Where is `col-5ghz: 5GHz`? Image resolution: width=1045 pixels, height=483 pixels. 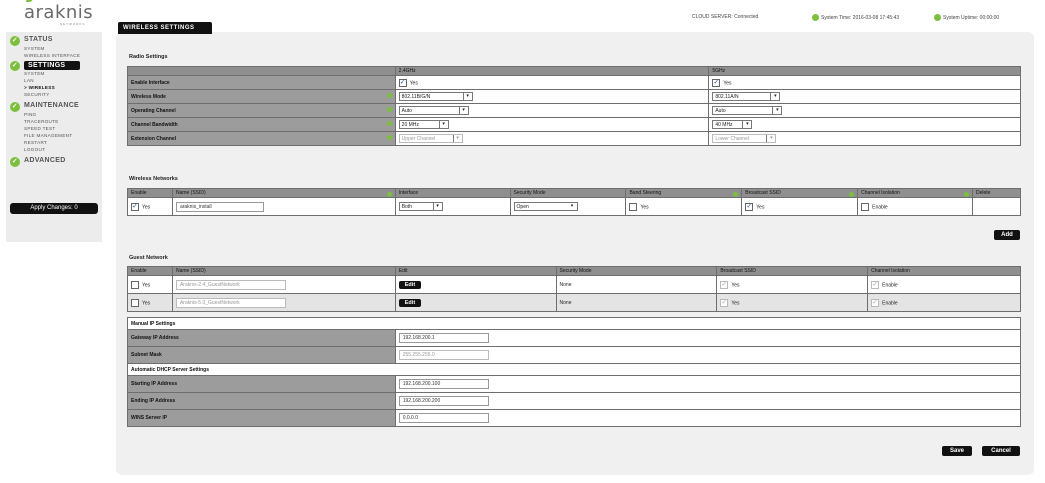
col-5ghz: 5GHz is located at coordinates (864, 71).